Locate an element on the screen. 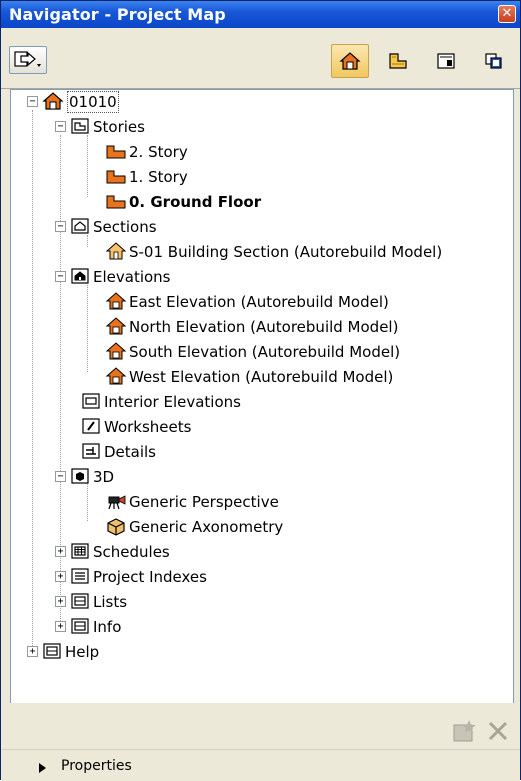 The height and width of the screenshot is (781, 521). title-bar: Navigator - Project Map ✕ is located at coordinates (260, 14).